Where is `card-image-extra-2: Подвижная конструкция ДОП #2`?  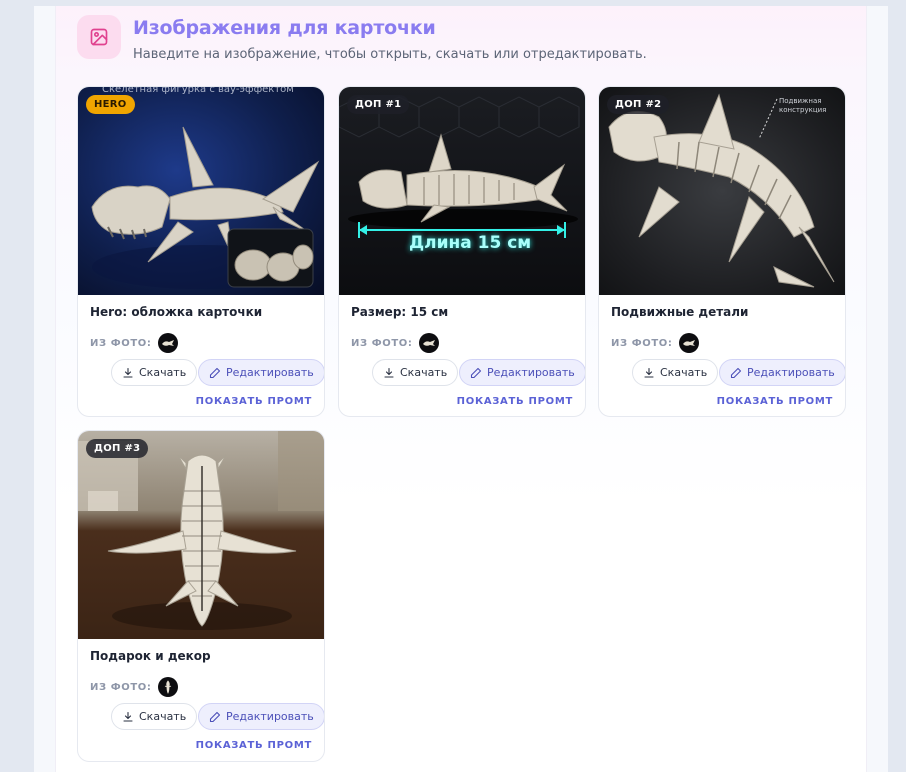 card-image-extra-2: Подвижная конструкция ДОП #2 is located at coordinates (722, 191).